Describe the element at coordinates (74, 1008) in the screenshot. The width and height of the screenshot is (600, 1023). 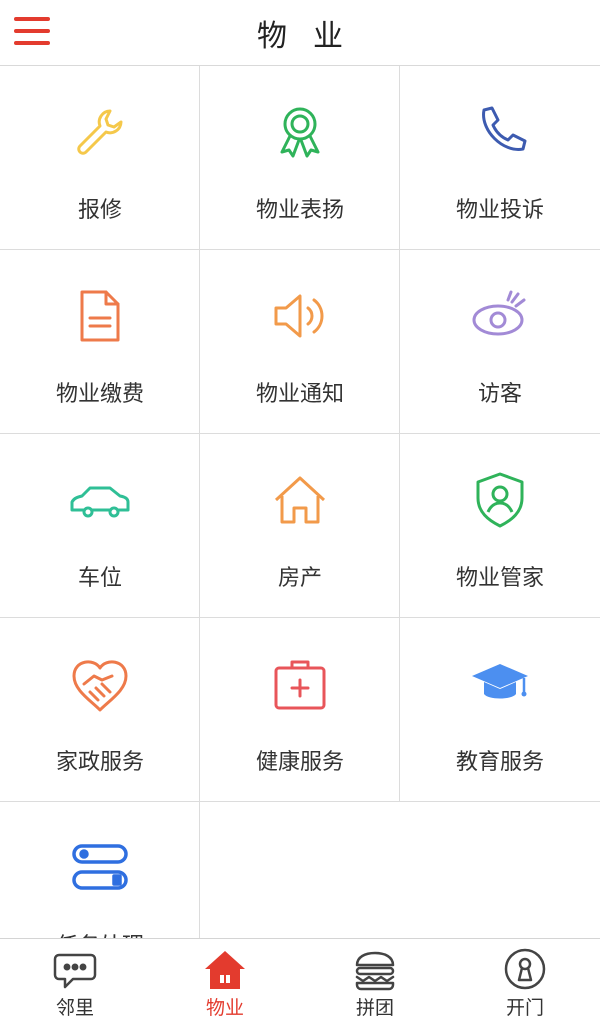
I see `tab-label: 邻里` at that location.